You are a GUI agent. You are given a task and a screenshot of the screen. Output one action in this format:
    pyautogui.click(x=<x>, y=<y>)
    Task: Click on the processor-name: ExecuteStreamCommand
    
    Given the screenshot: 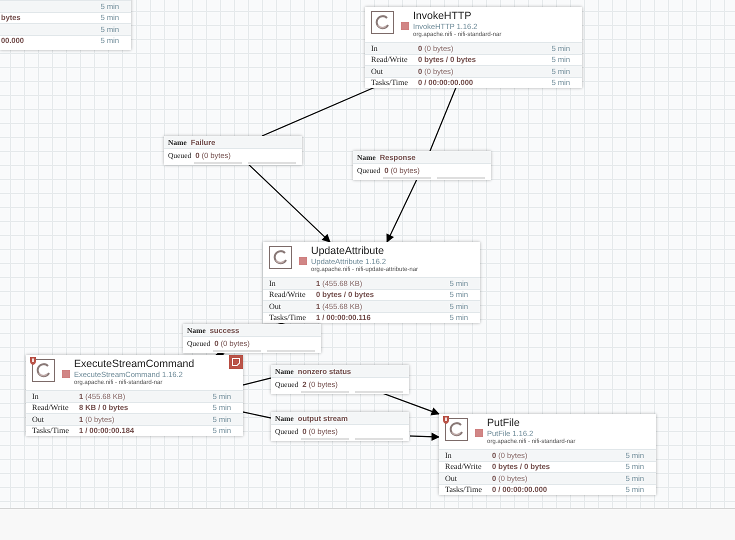 What is the action you would take?
    pyautogui.click(x=134, y=364)
    